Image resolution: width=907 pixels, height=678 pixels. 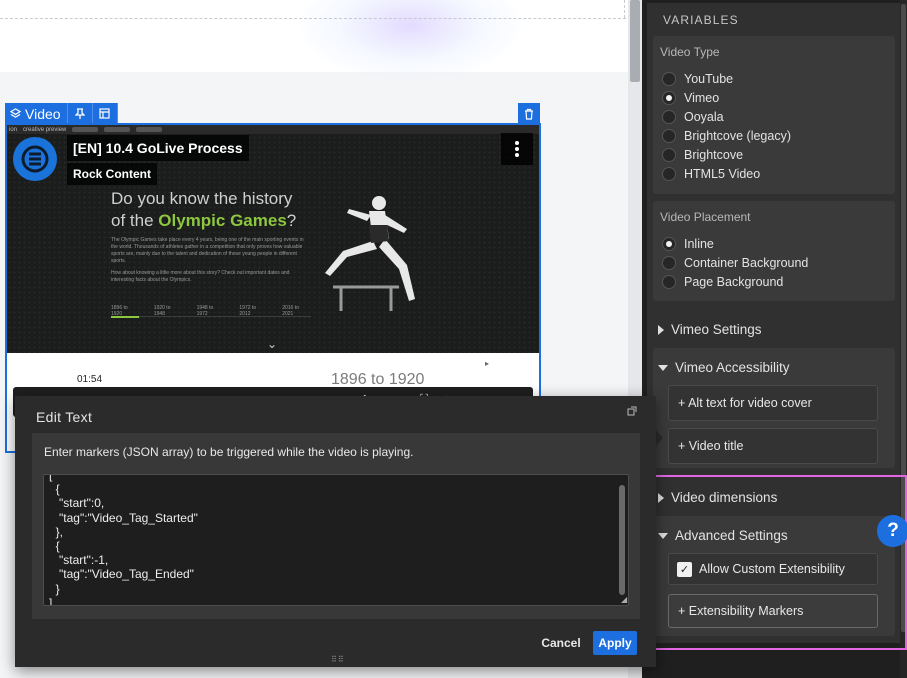 I want to click on radio-brightcove: Brightcove, so click(x=702, y=155).